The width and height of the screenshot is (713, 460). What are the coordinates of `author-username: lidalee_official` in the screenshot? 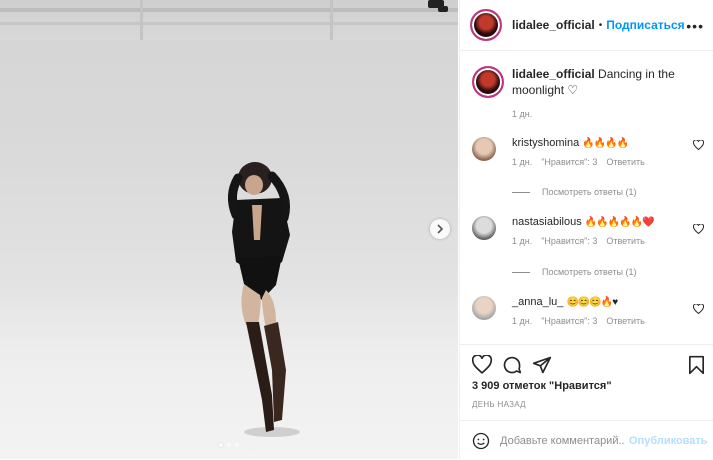 It's located at (553, 25).